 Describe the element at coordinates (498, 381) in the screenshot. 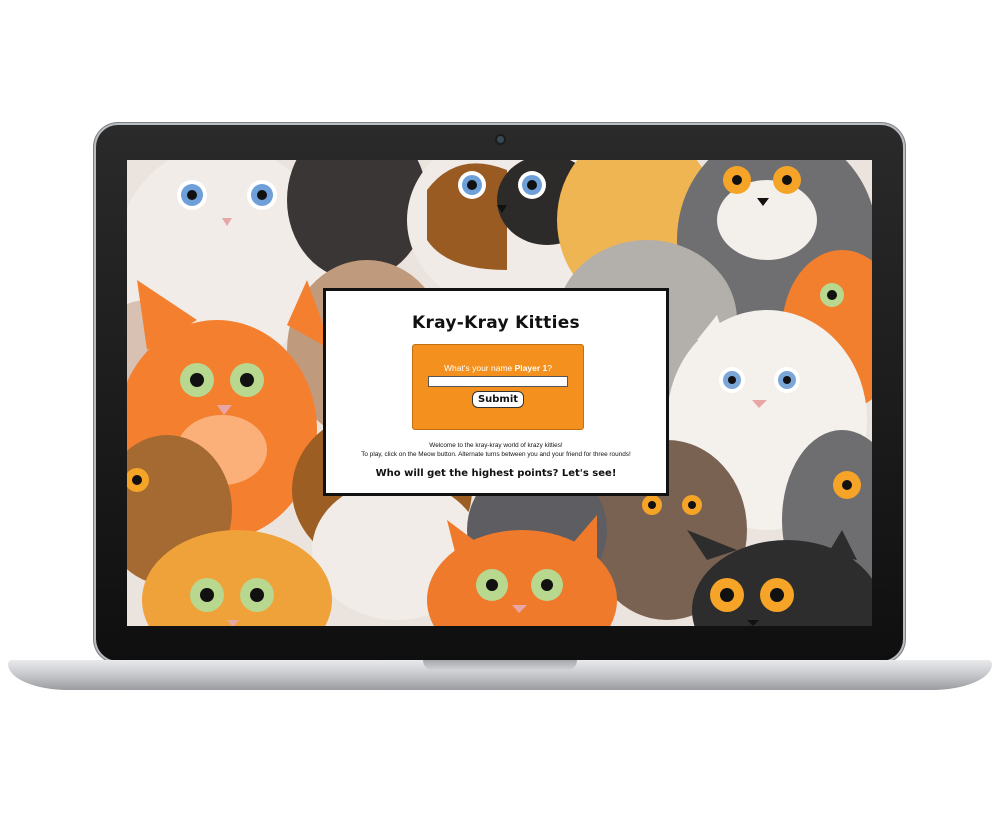

I see `player-name-input` at that location.